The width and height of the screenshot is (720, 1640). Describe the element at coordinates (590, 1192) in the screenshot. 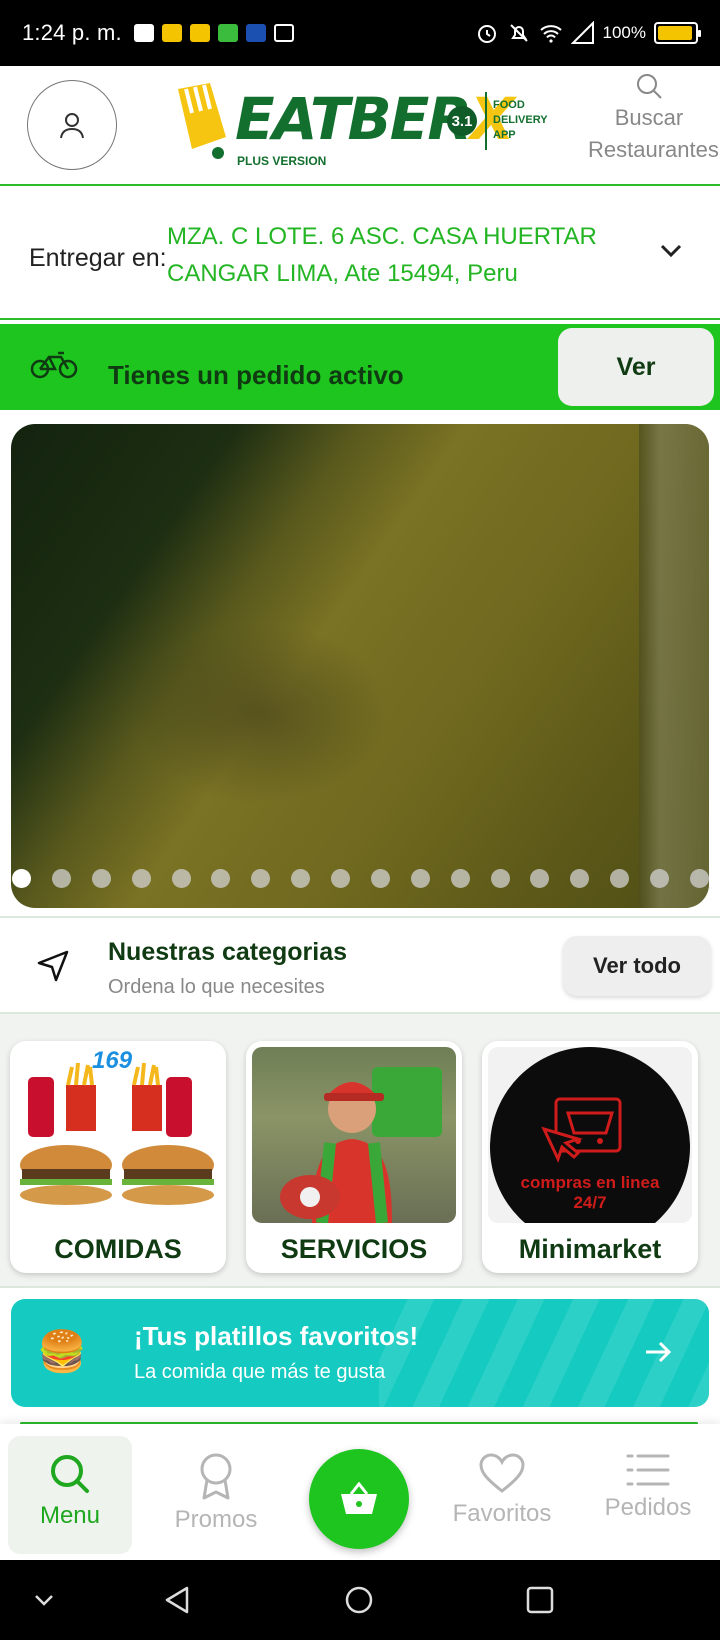

I see `minimarket-image-text: compras en linea 24/7` at that location.